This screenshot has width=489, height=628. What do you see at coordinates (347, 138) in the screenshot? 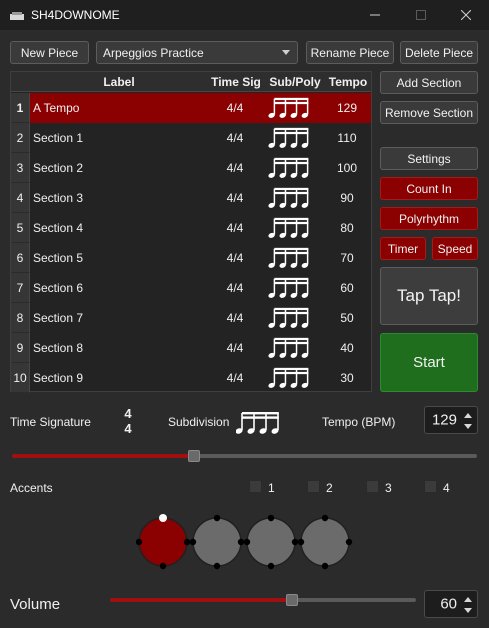
I see `tempo-cell: 110` at bounding box center [347, 138].